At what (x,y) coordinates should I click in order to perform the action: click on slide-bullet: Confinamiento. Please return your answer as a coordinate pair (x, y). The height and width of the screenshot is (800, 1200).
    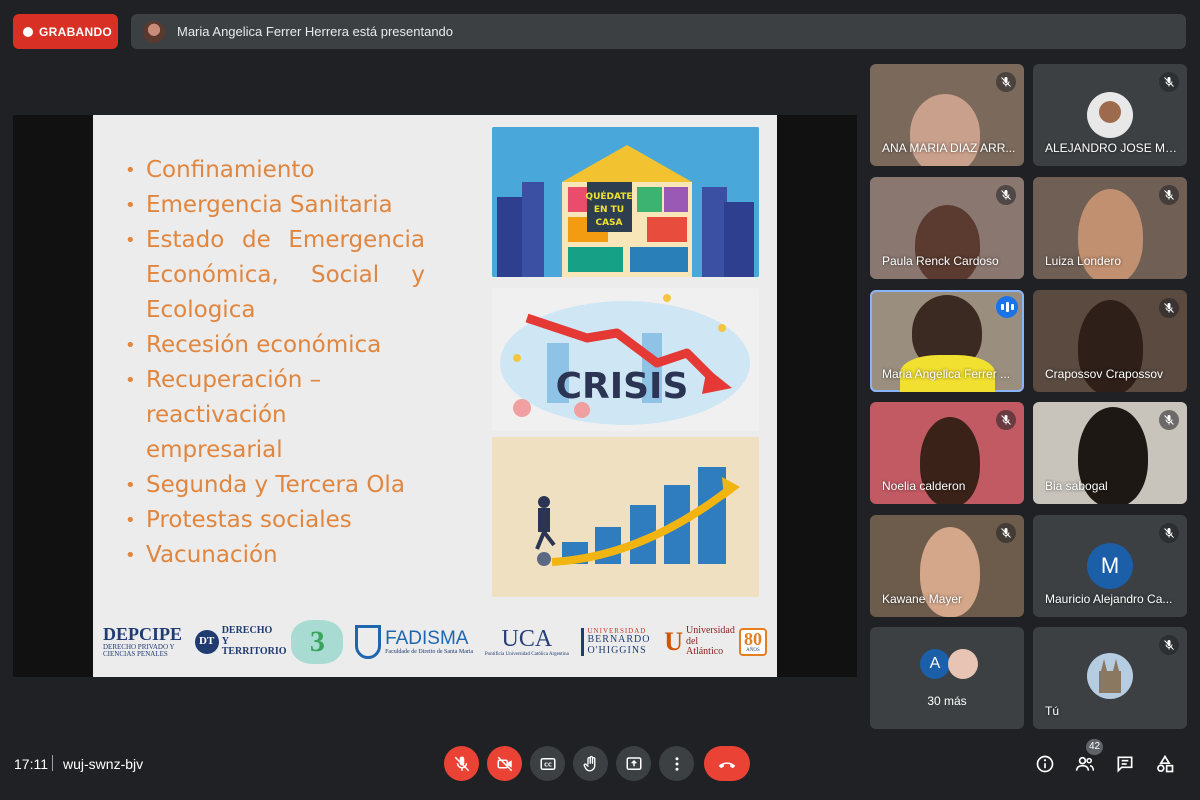
    Looking at the image, I should click on (275, 170).